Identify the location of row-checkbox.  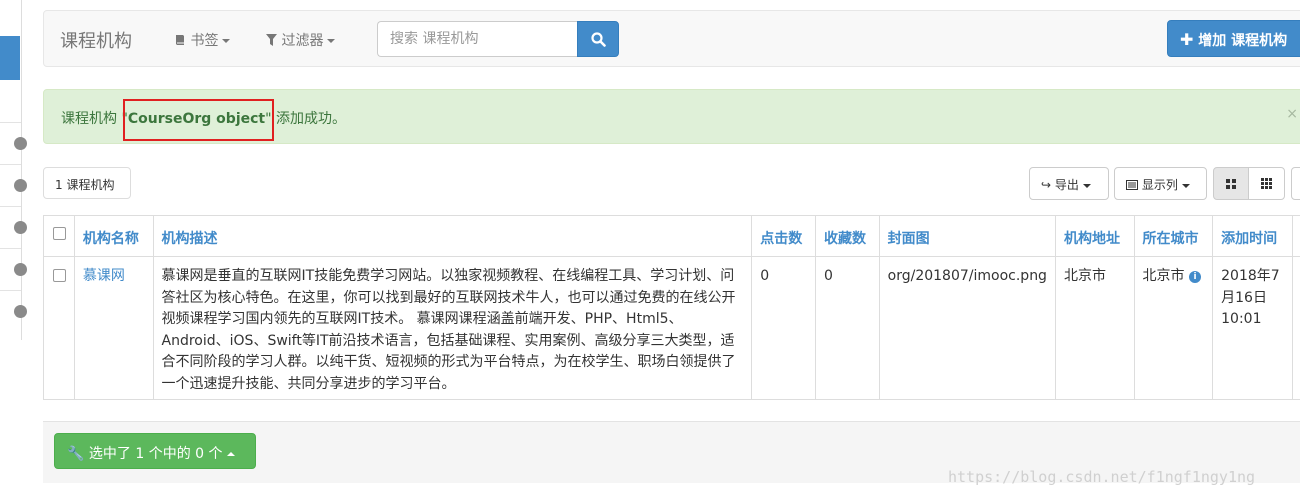
(59, 275).